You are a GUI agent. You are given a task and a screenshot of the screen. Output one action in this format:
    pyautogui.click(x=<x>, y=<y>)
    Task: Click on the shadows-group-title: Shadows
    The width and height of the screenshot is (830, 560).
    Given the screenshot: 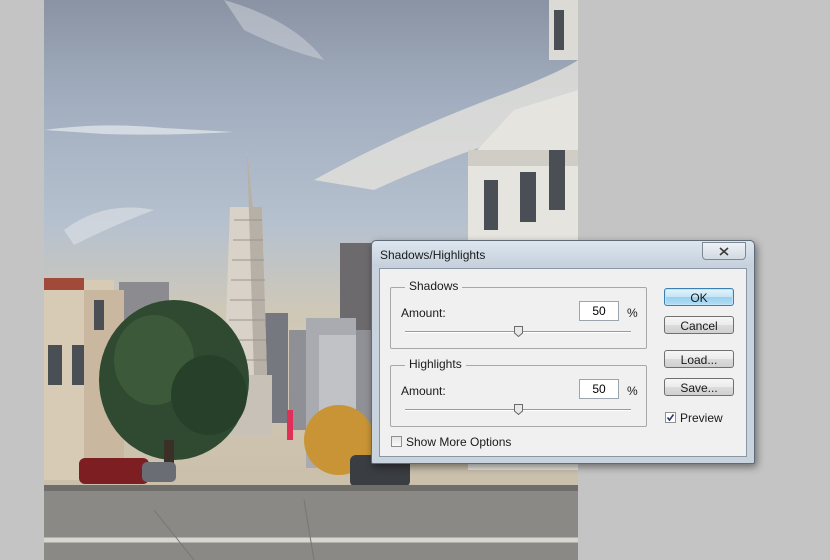 What is the action you would take?
    pyautogui.click(x=434, y=286)
    